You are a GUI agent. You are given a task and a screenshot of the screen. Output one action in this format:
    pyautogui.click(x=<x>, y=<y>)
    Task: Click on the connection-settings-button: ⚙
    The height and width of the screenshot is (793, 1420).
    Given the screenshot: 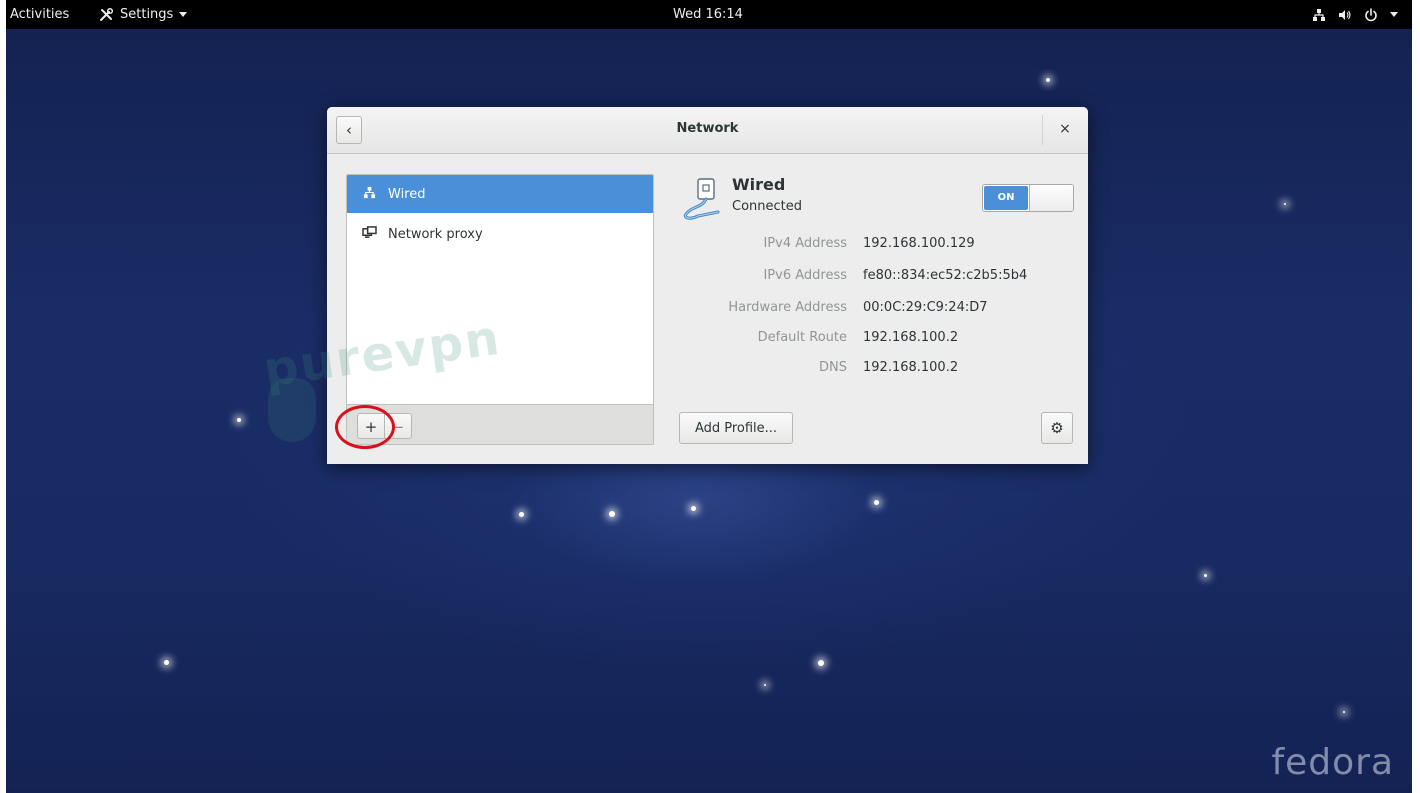 What is the action you would take?
    pyautogui.click(x=1057, y=428)
    